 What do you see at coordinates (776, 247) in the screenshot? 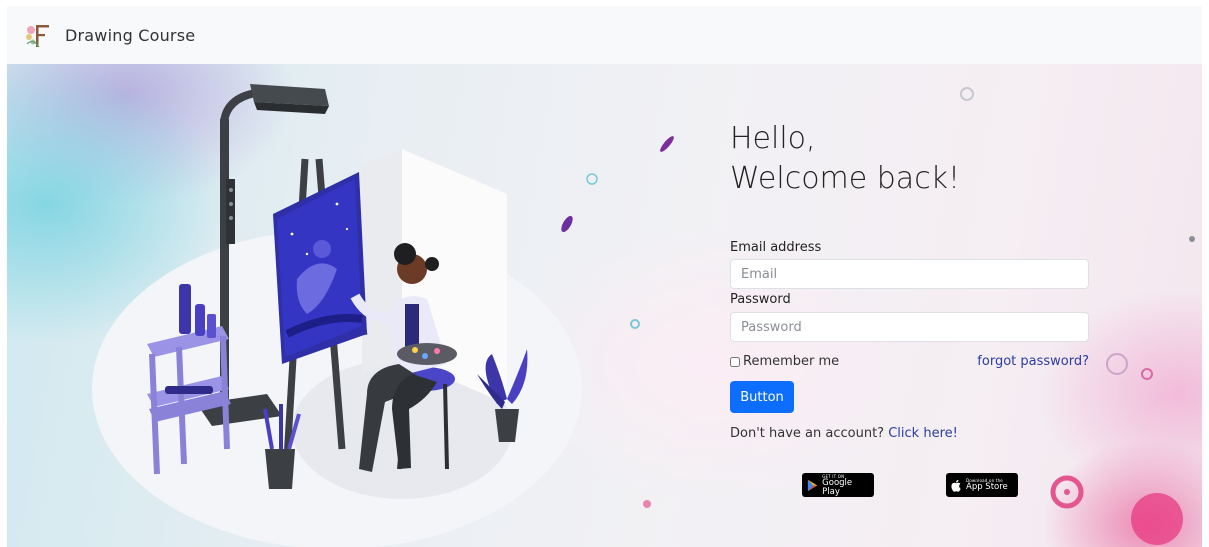
I see `email-label: Email address` at bounding box center [776, 247].